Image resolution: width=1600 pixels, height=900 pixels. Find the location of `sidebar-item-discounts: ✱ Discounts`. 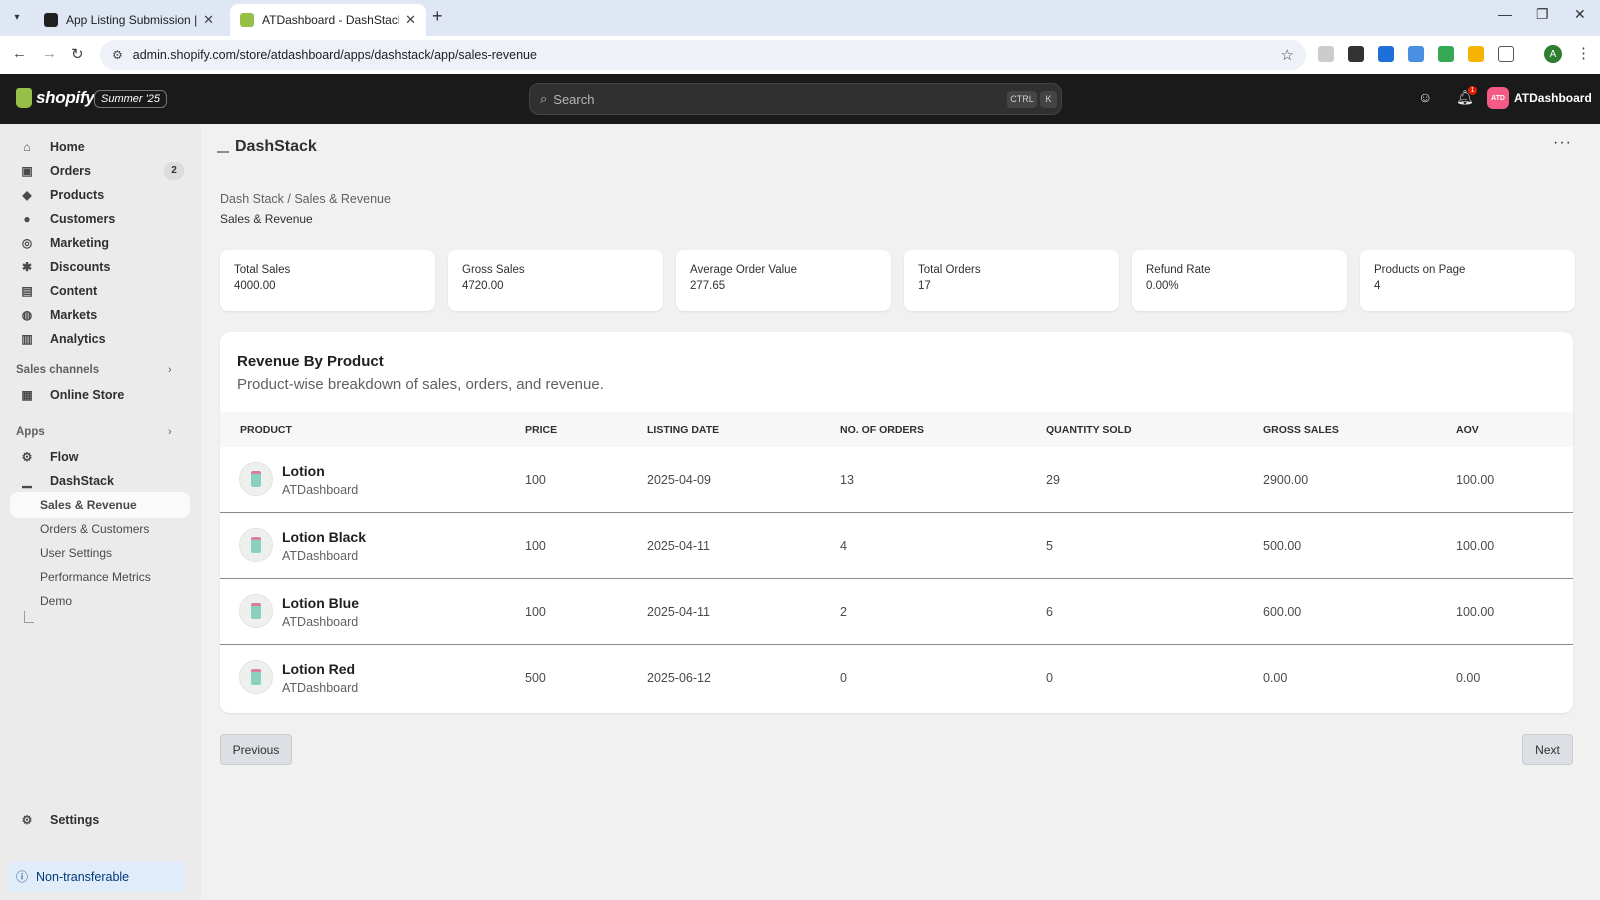

sidebar-item-discounts: ✱ Discounts is located at coordinates (100, 267).